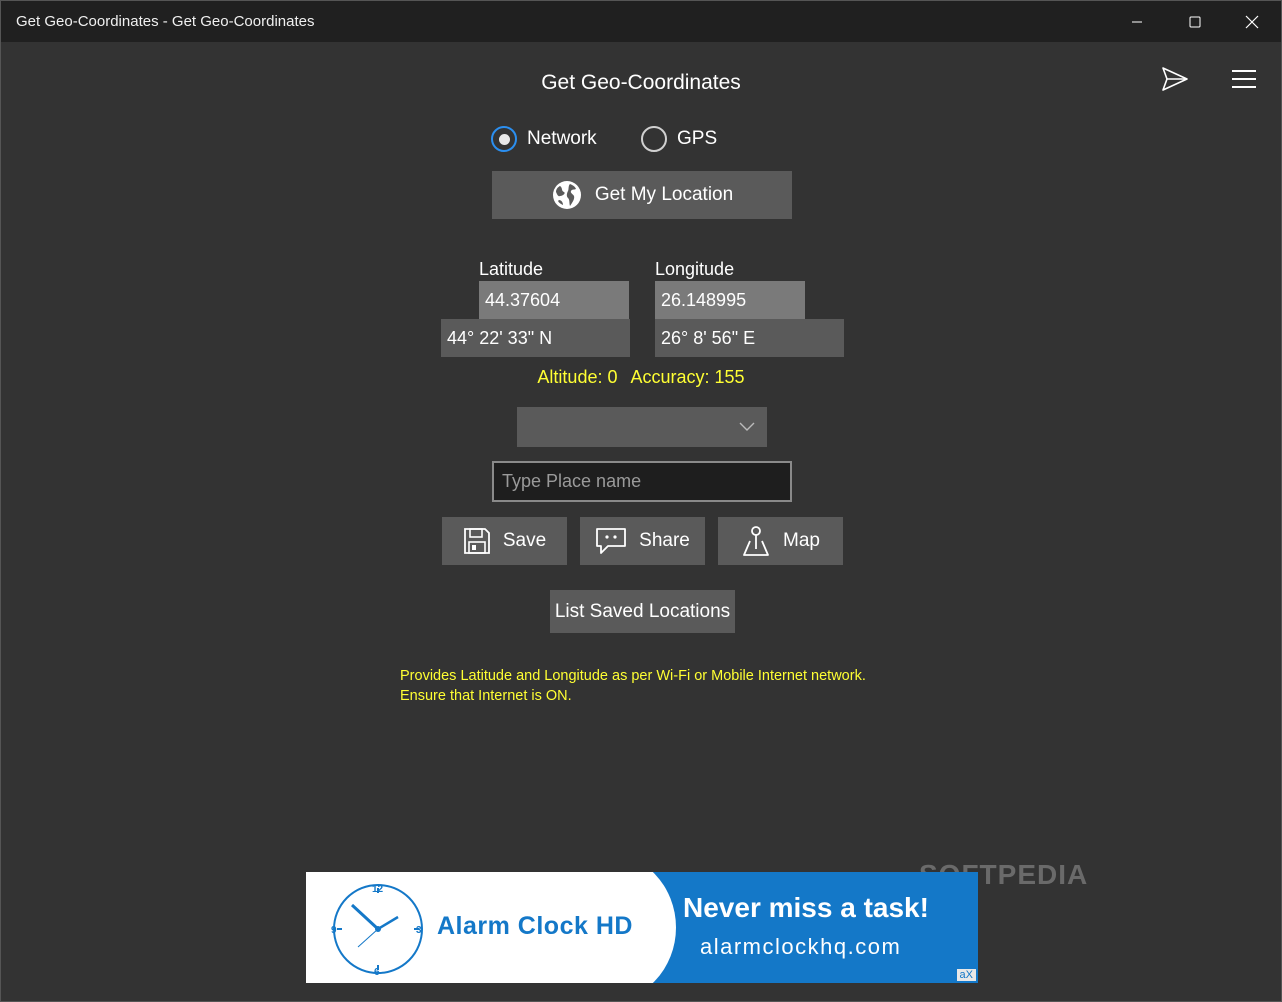  Describe the element at coordinates (780, 541) in the screenshot. I see `map-button: Map` at that location.